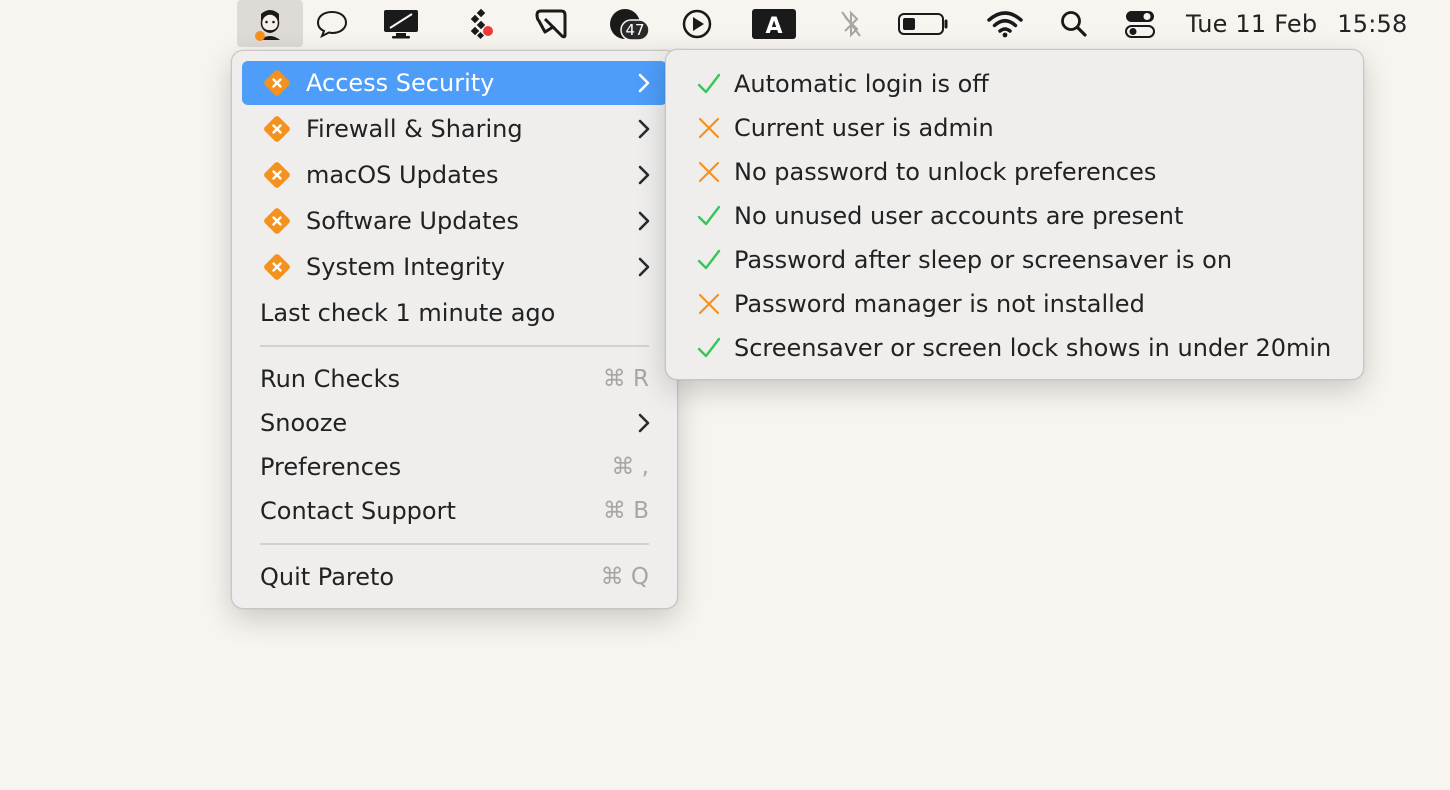 The width and height of the screenshot is (1450, 790). Describe the element at coordinates (332, 23) in the screenshot. I see `speech-bubble-icon` at that location.